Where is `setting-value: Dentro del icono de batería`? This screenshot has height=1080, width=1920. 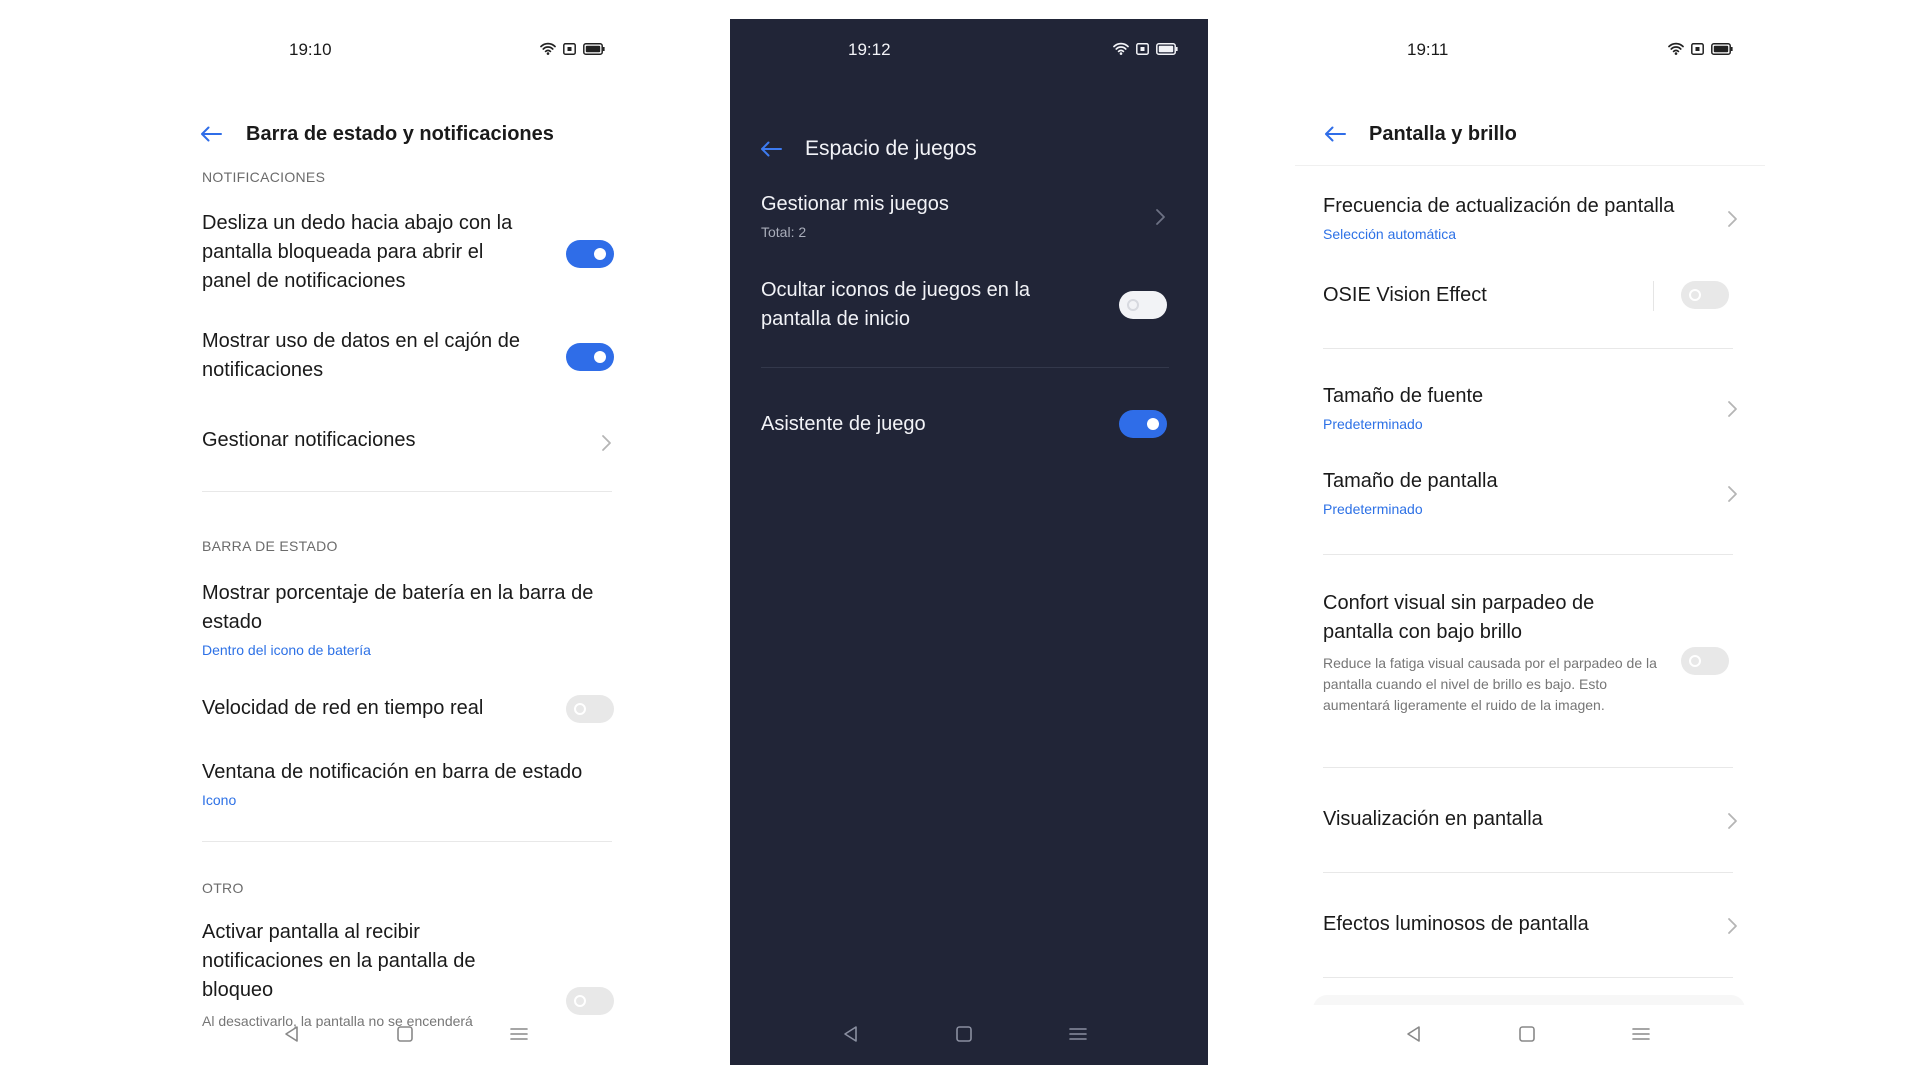
setting-value: Dentro del icono de batería is located at coordinates (286, 650).